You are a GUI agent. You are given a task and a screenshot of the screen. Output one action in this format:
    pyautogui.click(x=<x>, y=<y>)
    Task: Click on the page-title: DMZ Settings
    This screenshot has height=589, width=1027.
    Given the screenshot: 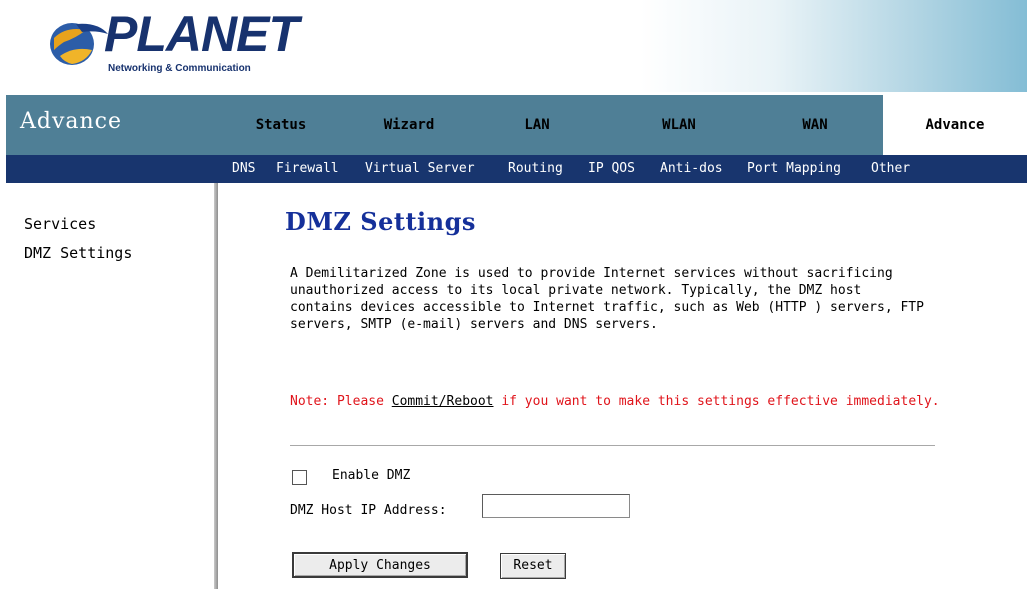 What is the action you would take?
    pyautogui.click(x=380, y=221)
    